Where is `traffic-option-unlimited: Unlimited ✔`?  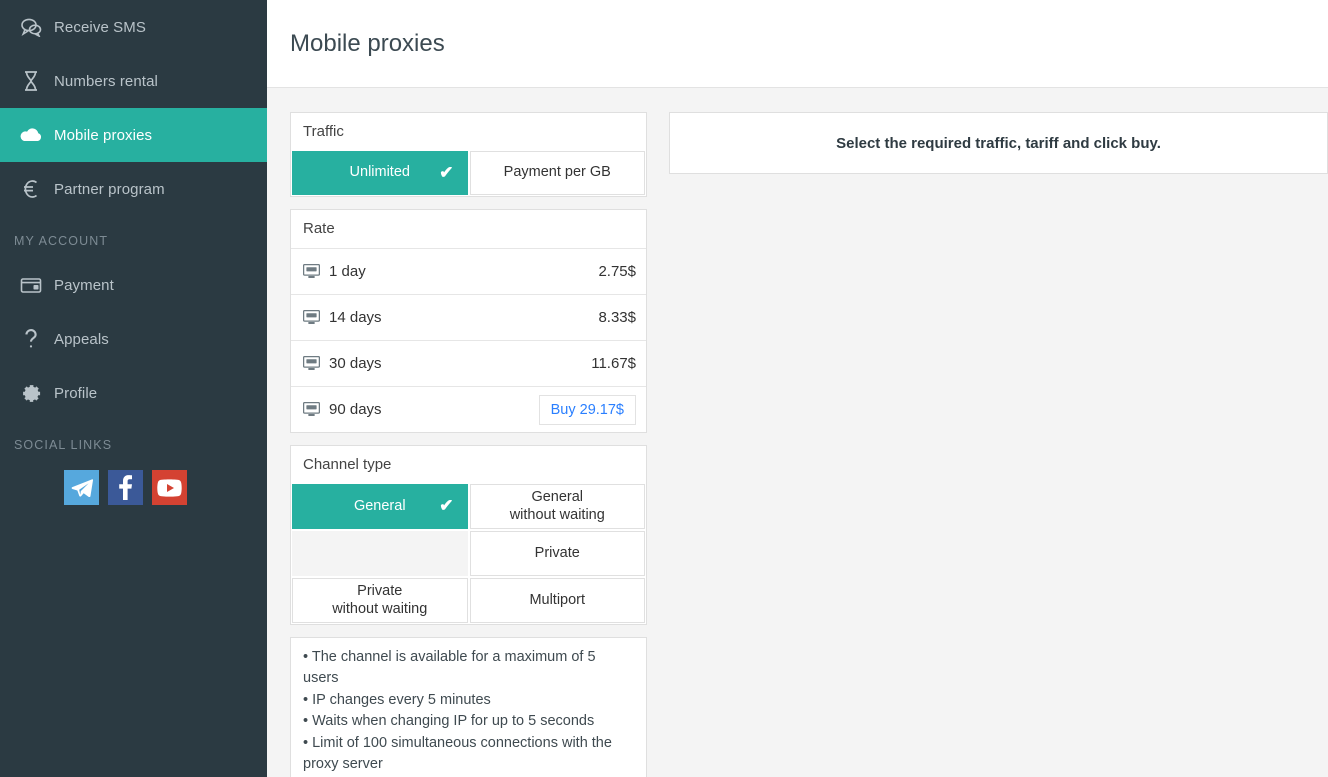 traffic-option-unlimited: Unlimited ✔ is located at coordinates (380, 173).